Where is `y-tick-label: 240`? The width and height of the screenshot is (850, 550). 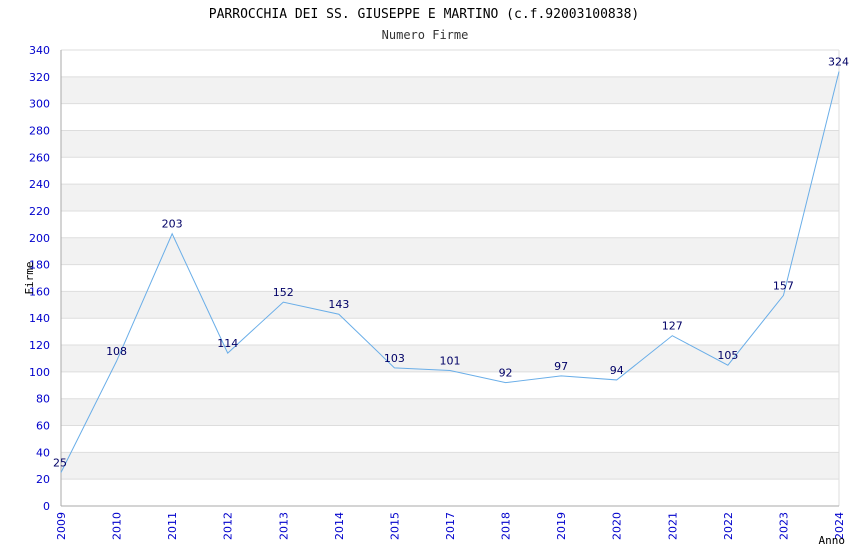 y-tick-label: 240 is located at coordinates (39, 184).